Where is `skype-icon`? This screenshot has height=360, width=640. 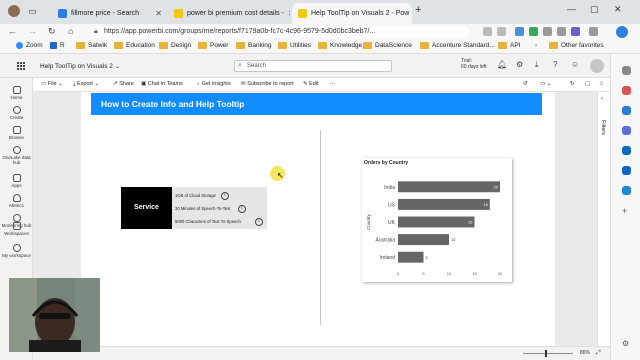
skype-icon is located at coordinates (626, 190).